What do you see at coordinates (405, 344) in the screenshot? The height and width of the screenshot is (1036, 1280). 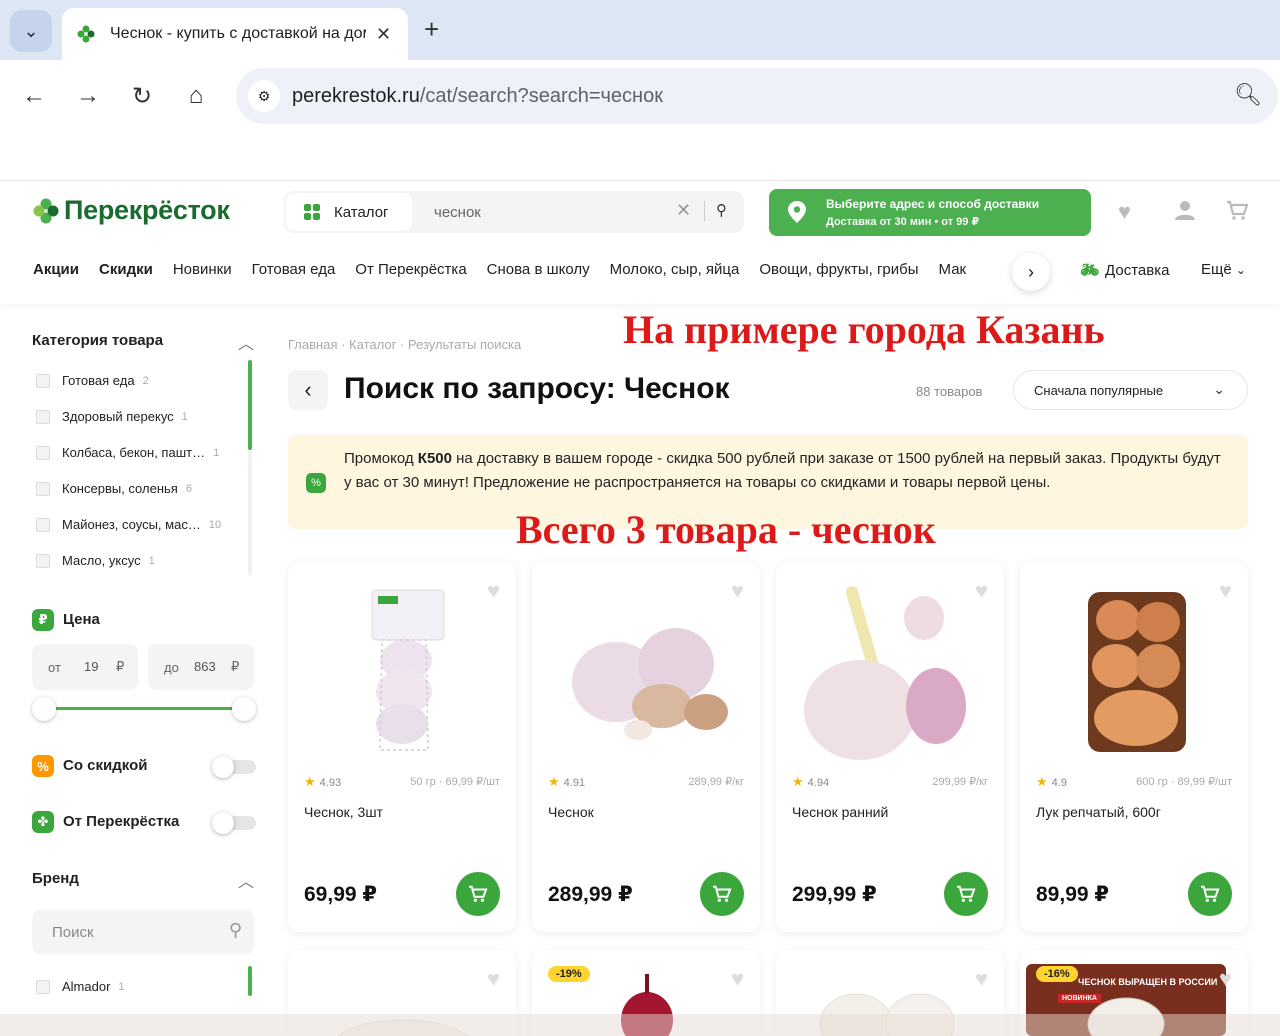 I see `breadcrumb: Главная · Каталог · Результаты поиска` at bounding box center [405, 344].